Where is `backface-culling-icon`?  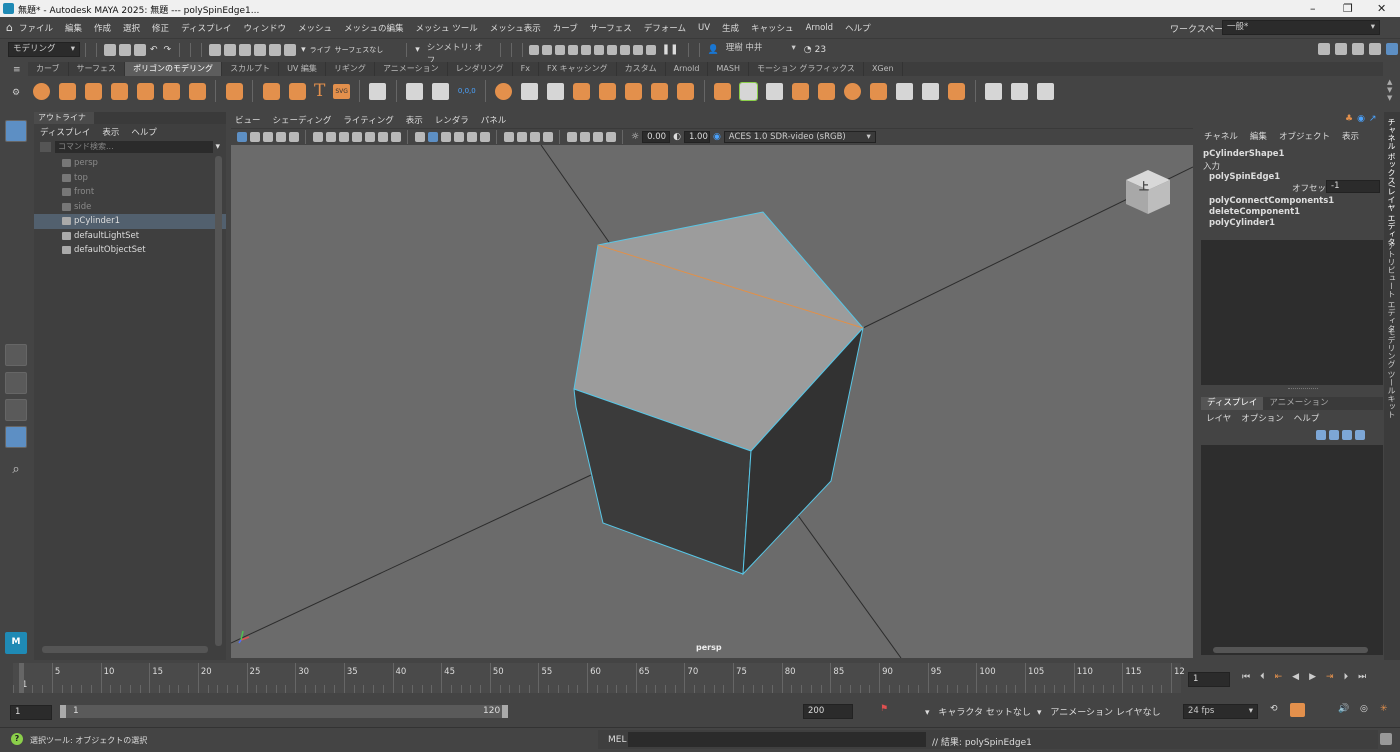 backface-culling-icon is located at coordinates (547, 137).